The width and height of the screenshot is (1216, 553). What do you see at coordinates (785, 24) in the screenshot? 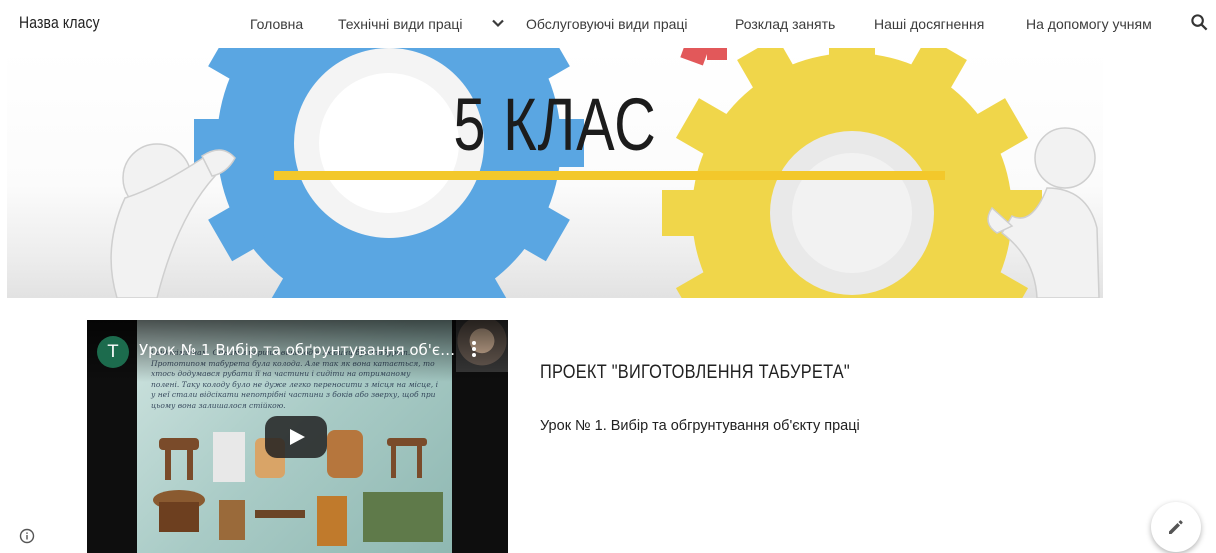
I see `nav-item-schedule: Розклад занять` at bounding box center [785, 24].